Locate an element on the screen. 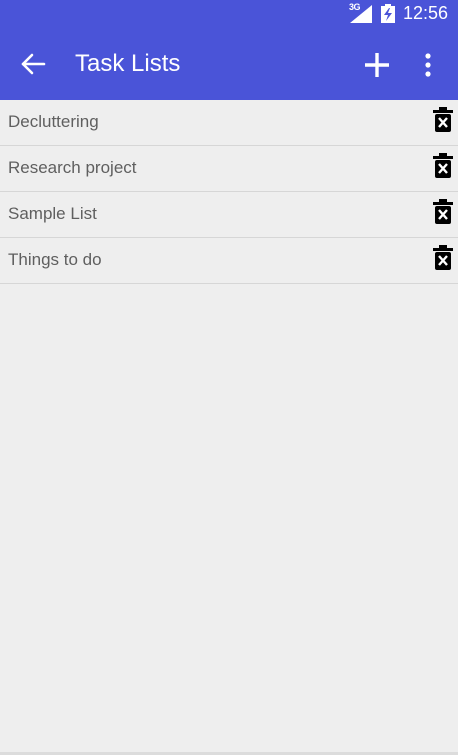 This screenshot has height=755, width=458. overflow-menu-button is located at coordinates (428, 65).